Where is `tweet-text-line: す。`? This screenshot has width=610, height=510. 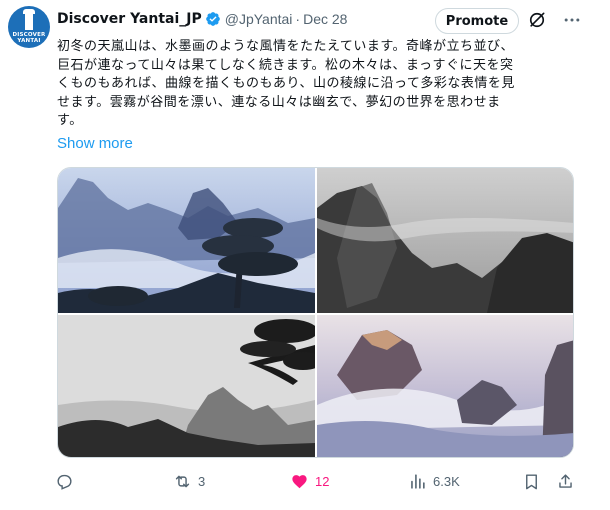 tweet-text-line: す。 is located at coordinates (70, 120).